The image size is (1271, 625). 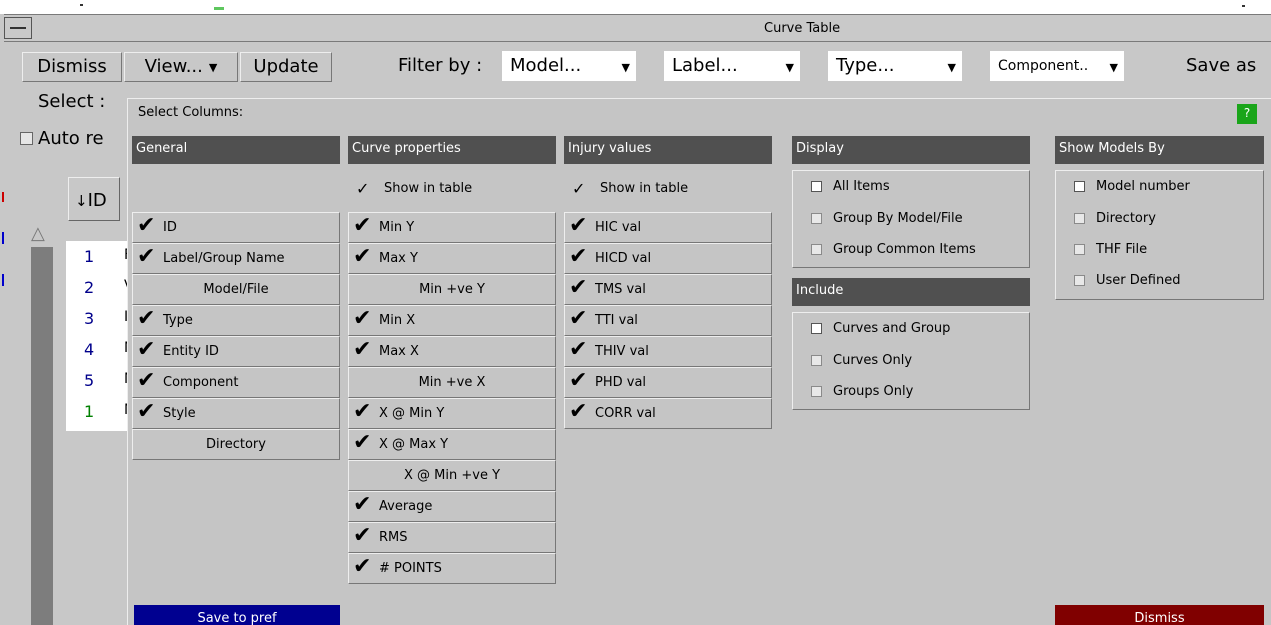 What do you see at coordinates (452, 189) in the screenshot?
I see `curve-show-in-table-checkbox: ✓ Show in table` at bounding box center [452, 189].